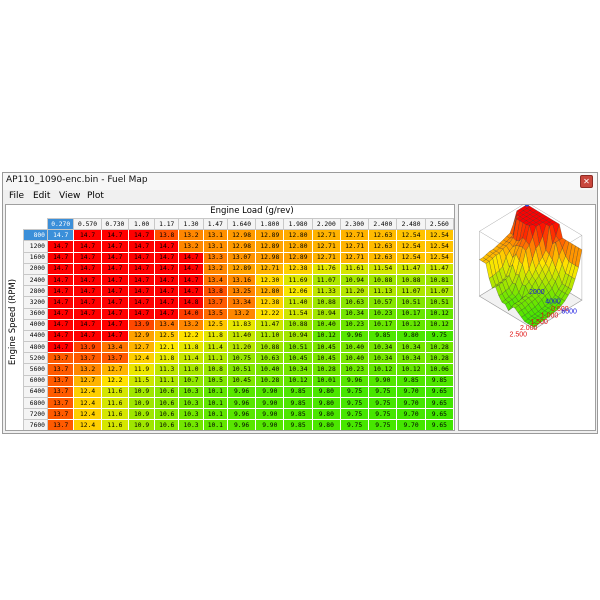 The width and height of the screenshot is (600, 600). What do you see at coordinates (411, 369) in the screenshot?
I see `map-cell: 10.12` at bounding box center [411, 369].